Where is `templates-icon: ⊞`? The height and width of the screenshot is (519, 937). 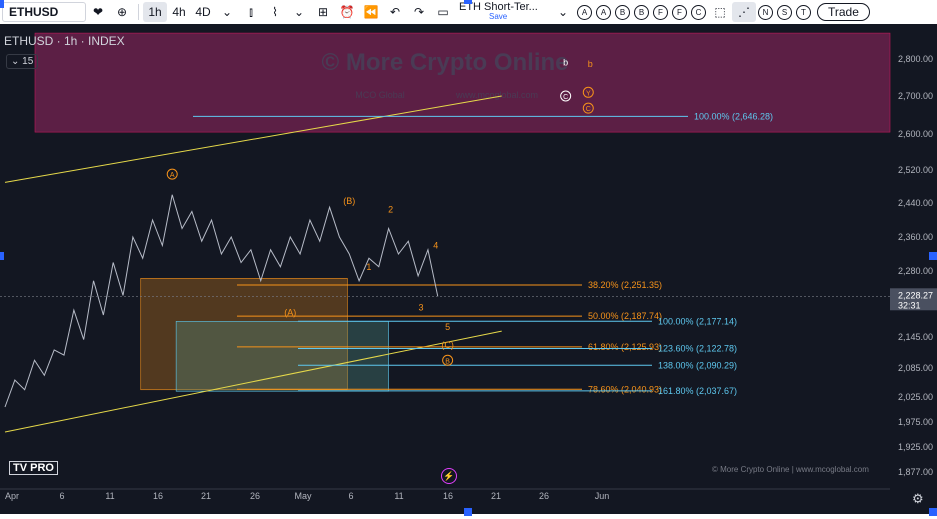 templates-icon: ⊞ is located at coordinates (323, 12).